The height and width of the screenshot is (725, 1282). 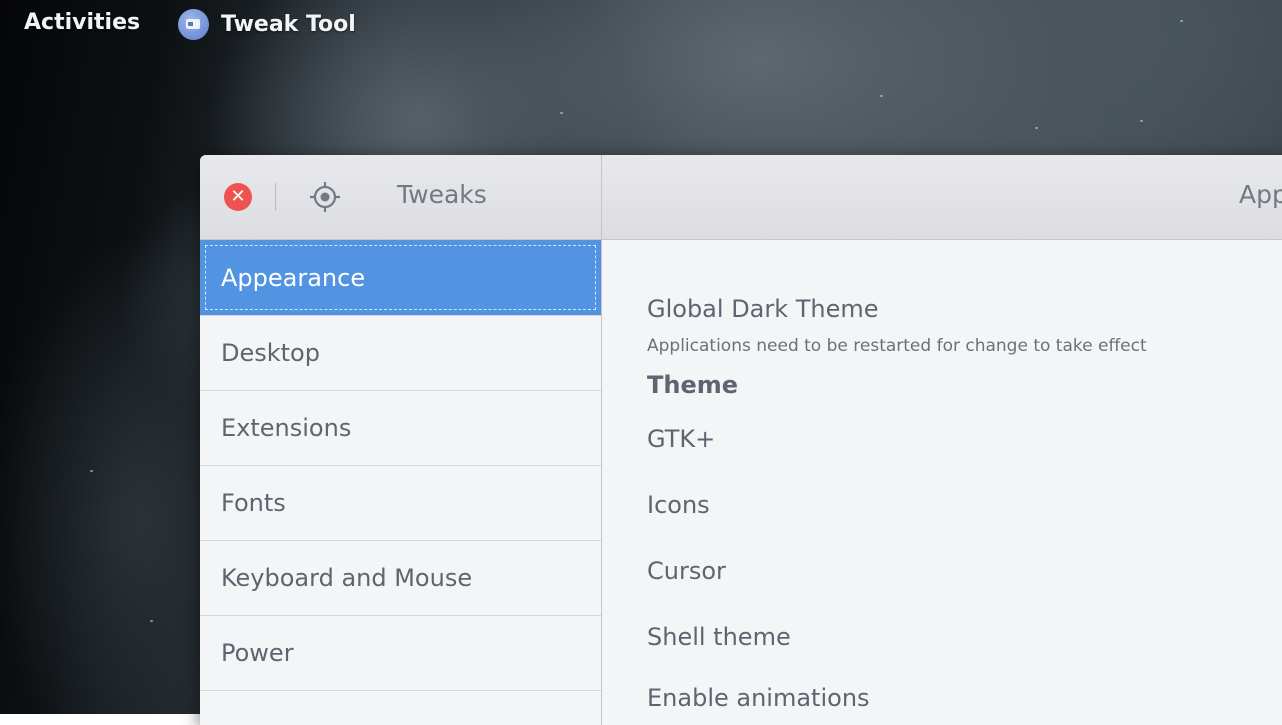 I want to click on page-title: Appearance, so click(x=1260, y=194).